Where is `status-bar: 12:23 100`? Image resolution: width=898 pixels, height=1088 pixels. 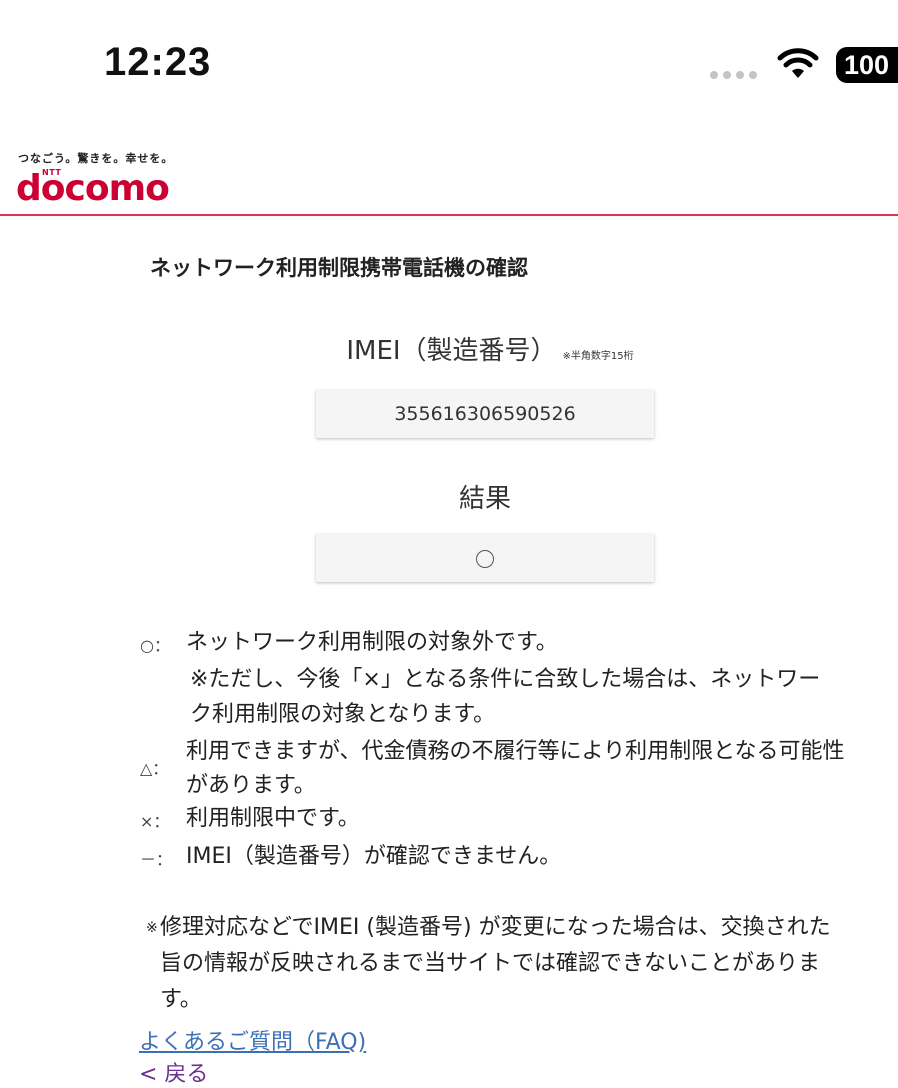 status-bar: 12:23 100 is located at coordinates (449, 60).